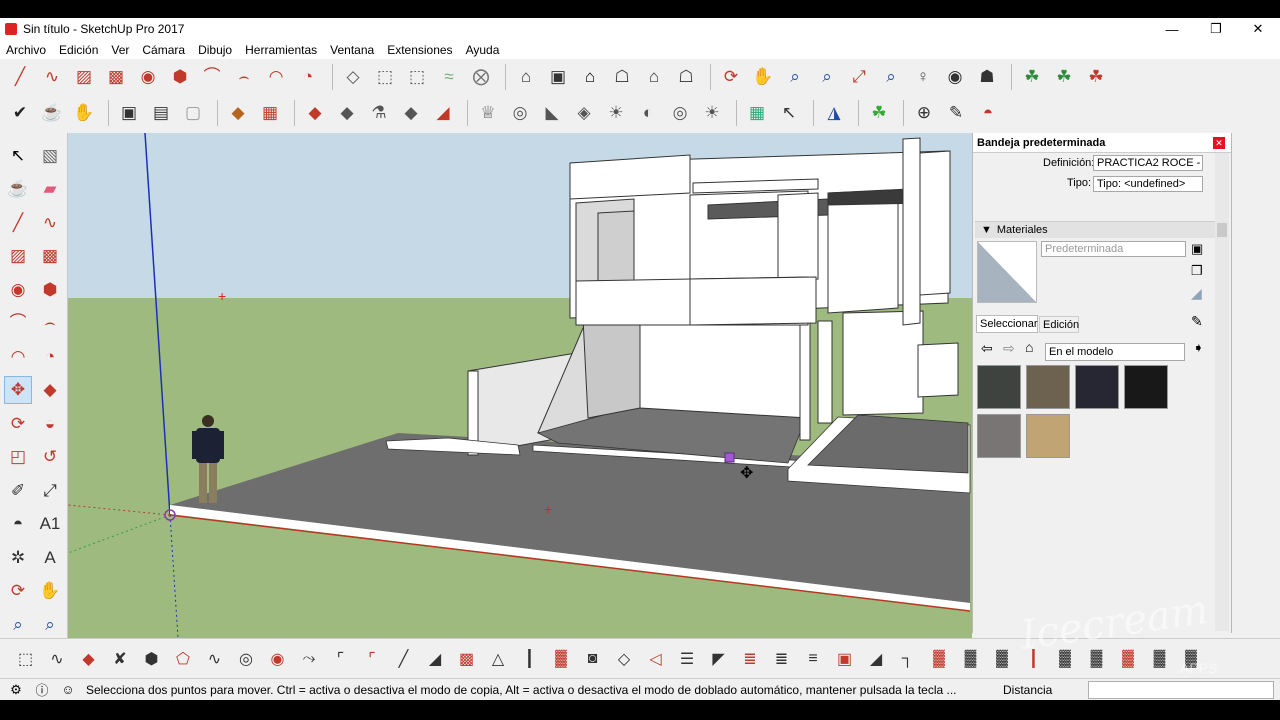 This screenshot has height=720, width=1280. Describe the element at coordinates (987, 348) in the screenshot. I see `back-arrow-icon: ⇦` at that location.